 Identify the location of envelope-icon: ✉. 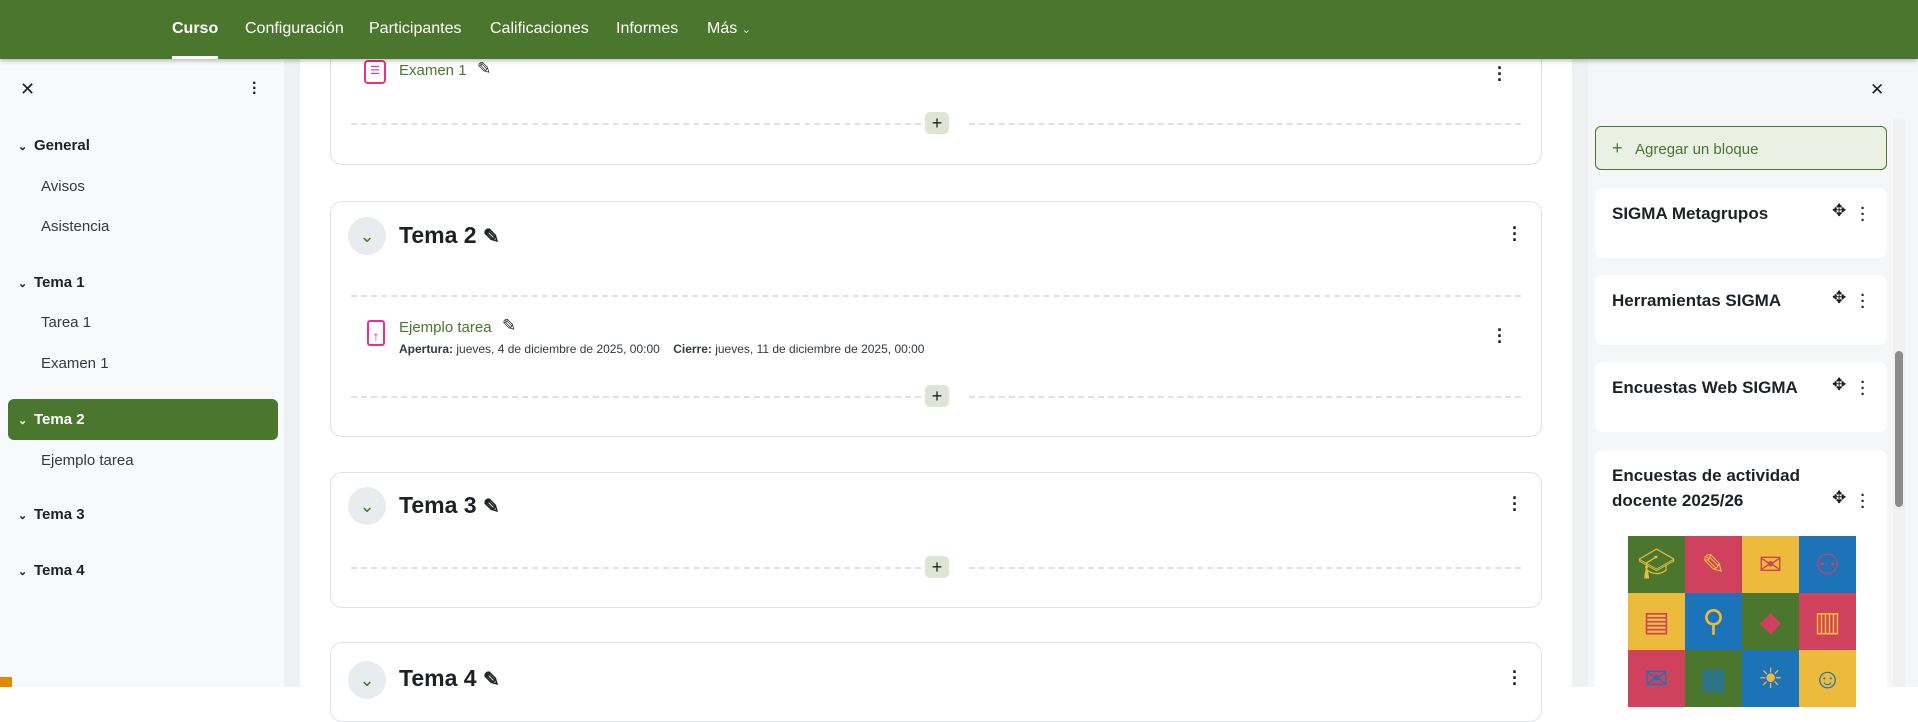
(1656, 678).